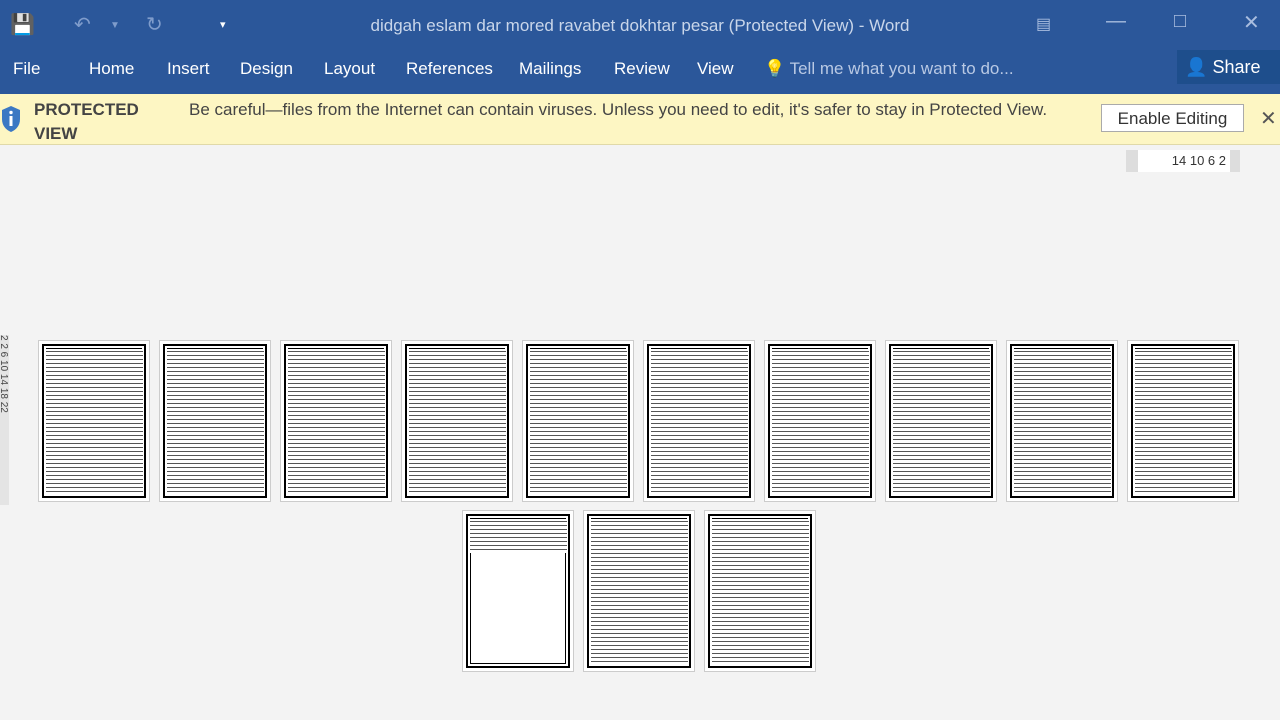  What do you see at coordinates (11, 119) in the screenshot?
I see `shield-info-icon` at bounding box center [11, 119].